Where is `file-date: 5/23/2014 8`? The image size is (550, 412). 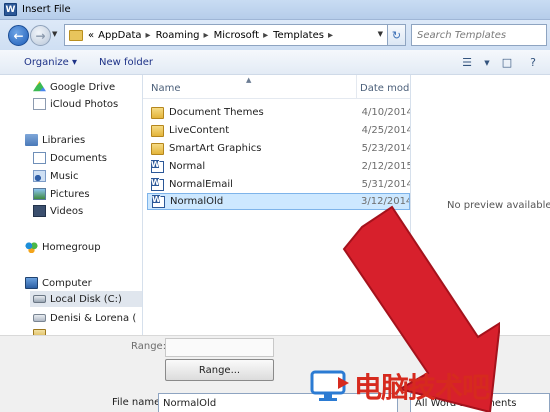 file-date: 5/23/2014 8 is located at coordinates (385, 148).